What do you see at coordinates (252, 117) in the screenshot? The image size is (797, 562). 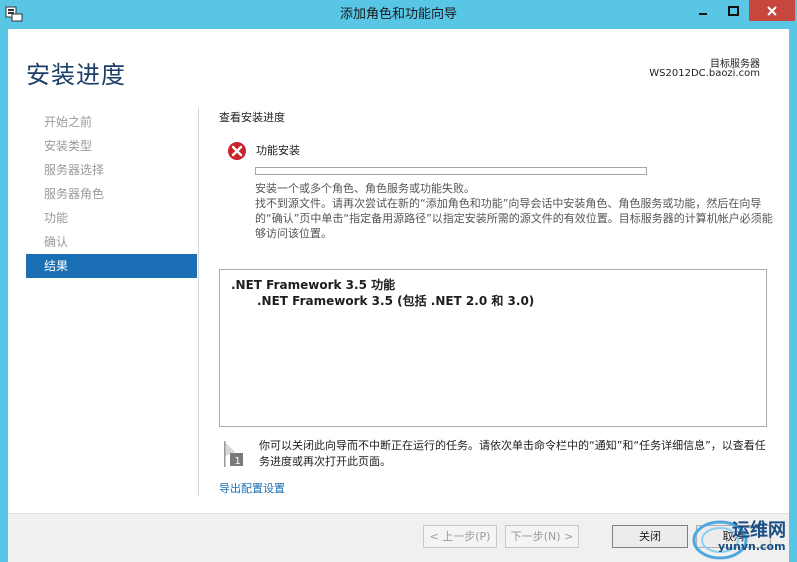 I see `section-title: 查看安装进度` at bounding box center [252, 117].